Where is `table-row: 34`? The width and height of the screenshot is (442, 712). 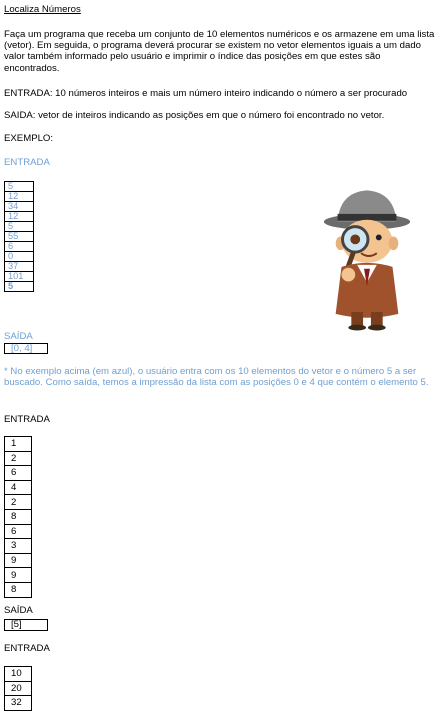
table-row: 34 is located at coordinates (19, 206).